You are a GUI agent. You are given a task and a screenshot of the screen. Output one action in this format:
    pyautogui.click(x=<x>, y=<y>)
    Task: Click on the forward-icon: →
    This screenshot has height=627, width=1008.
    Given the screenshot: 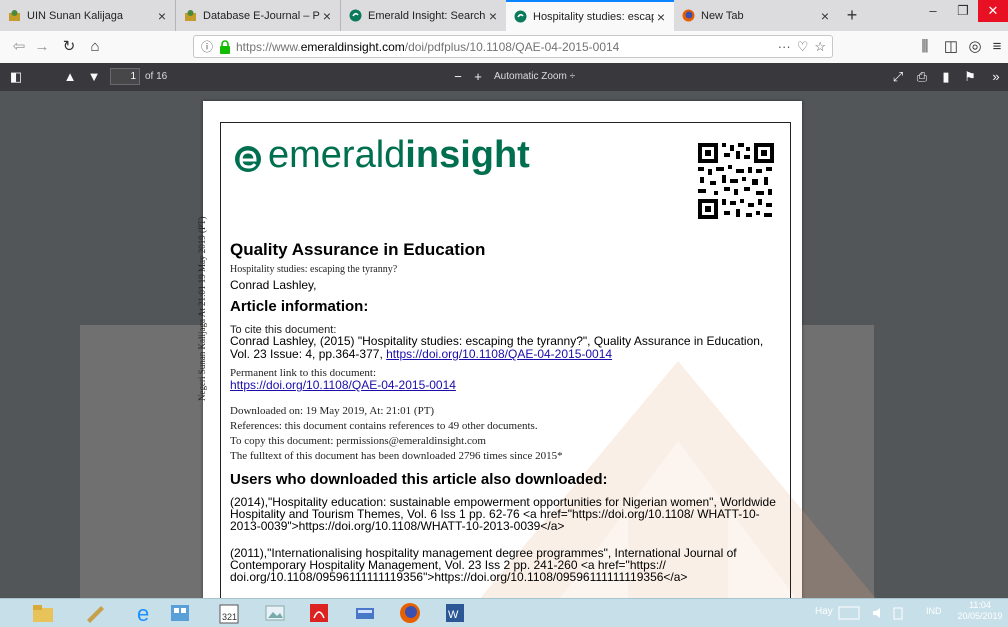 What is the action you would take?
    pyautogui.click(x=42, y=47)
    